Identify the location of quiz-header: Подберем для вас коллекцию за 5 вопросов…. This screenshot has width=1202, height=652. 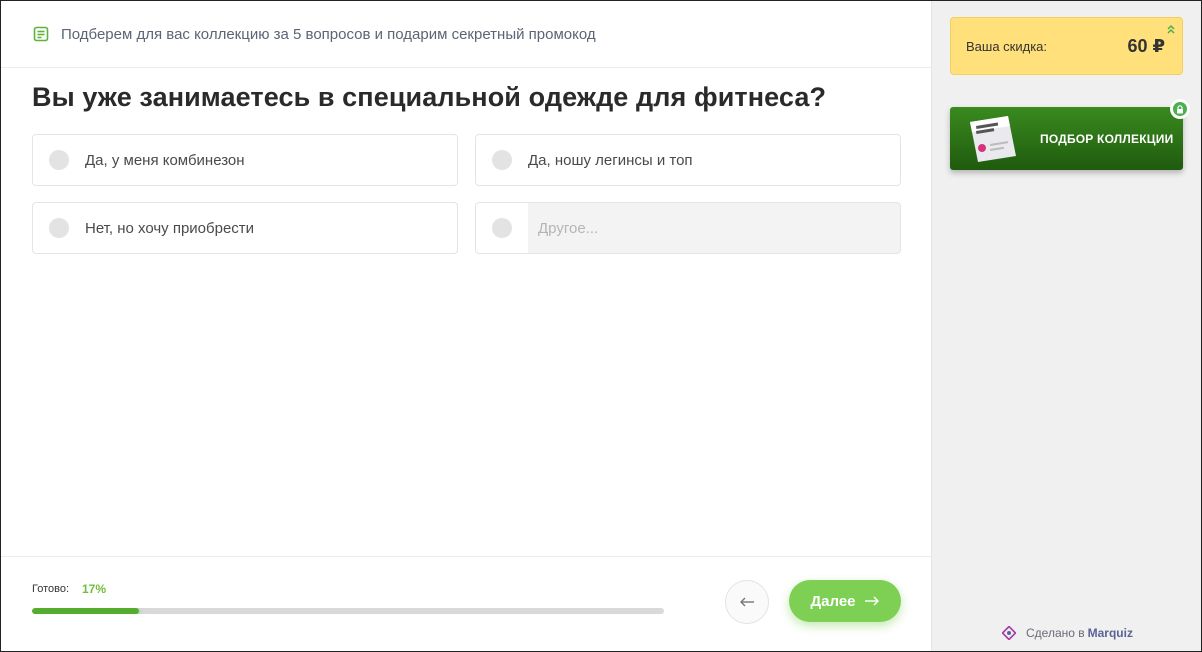
(466, 34).